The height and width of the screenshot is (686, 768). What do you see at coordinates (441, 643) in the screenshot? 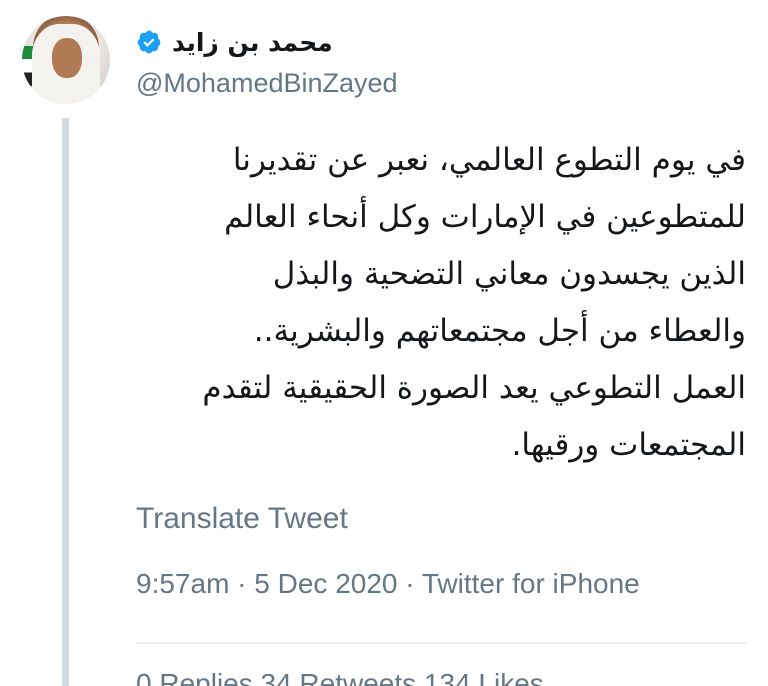
I see `divider` at bounding box center [441, 643].